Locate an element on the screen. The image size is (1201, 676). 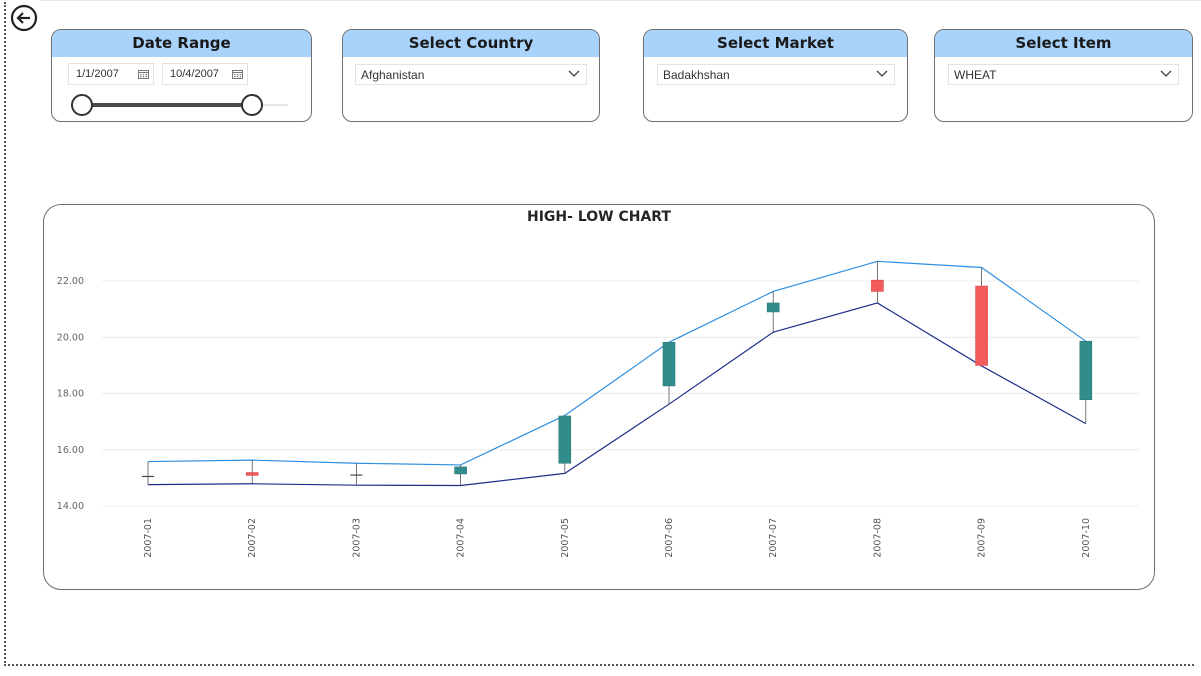
back-arrow-icon is located at coordinates (24, 18).